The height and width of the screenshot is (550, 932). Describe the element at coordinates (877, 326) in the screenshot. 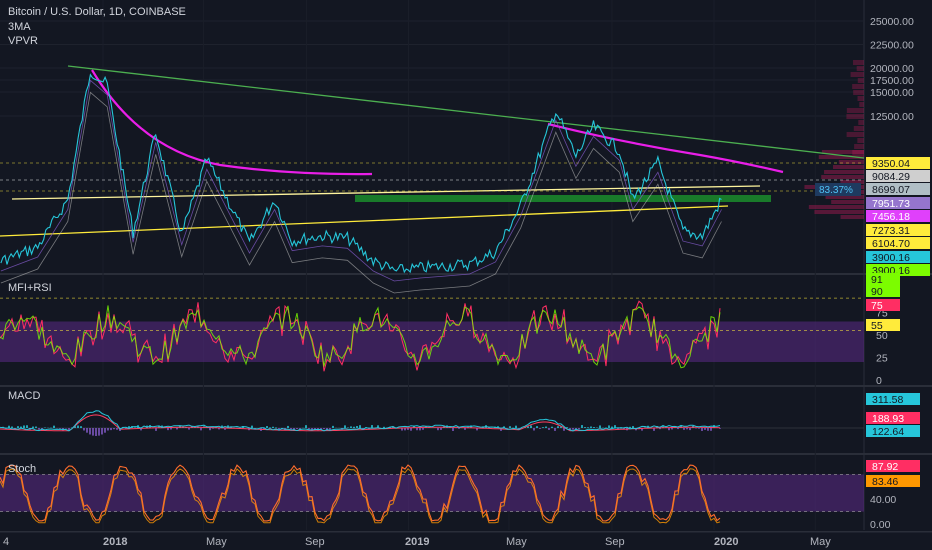

I see `mfi-tag-label-3: 55` at that location.